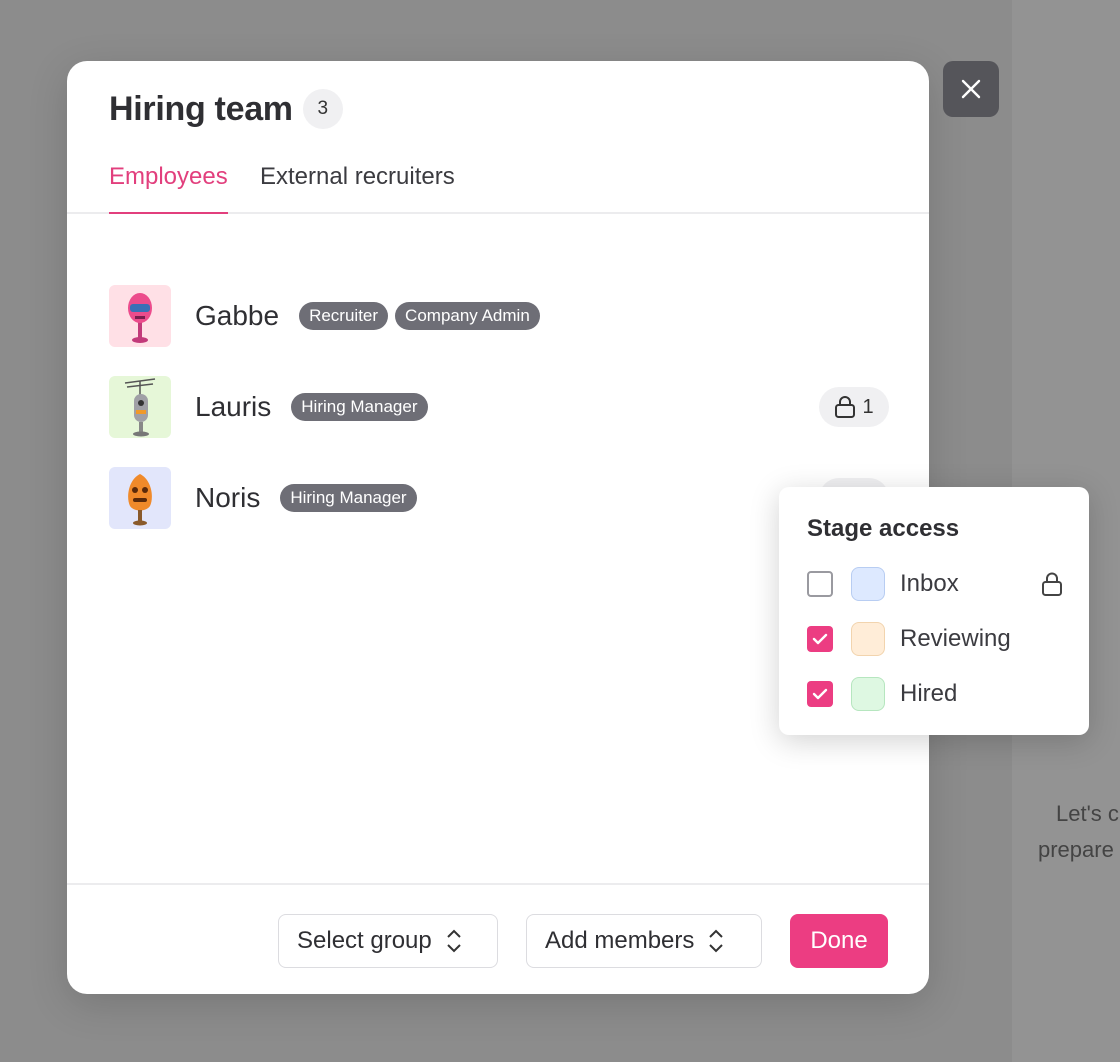 The height and width of the screenshot is (1062, 1120). Describe the element at coordinates (364, 940) in the screenshot. I see `select-group-label: Select group` at that location.